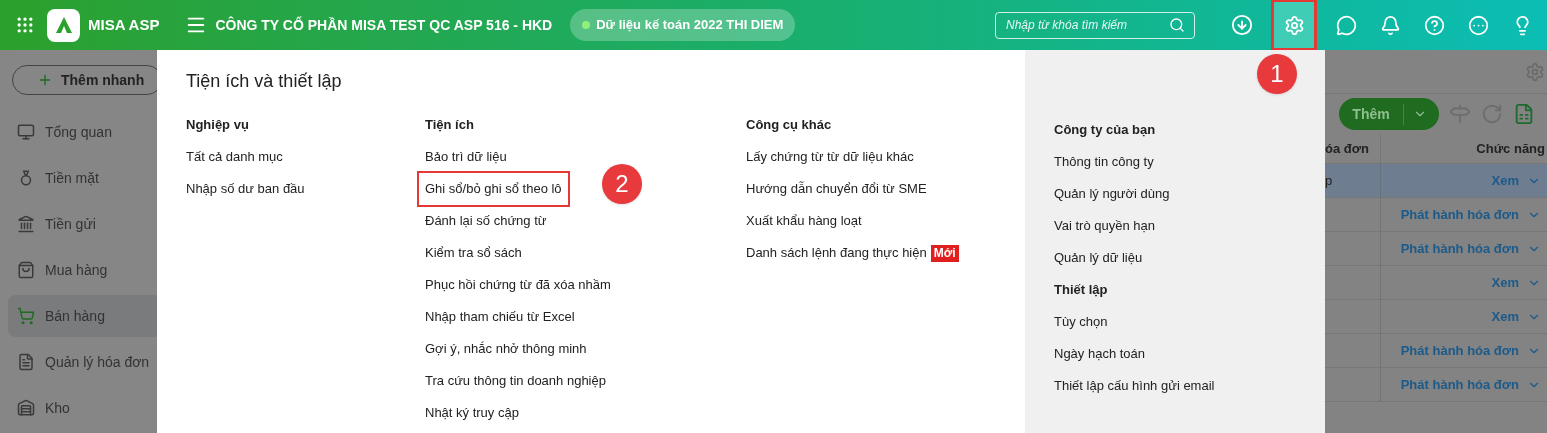 The height and width of the screenshot is (433, 1547). What do you see at coordinates (82, 178) in the screenshot?
I see `sidebar-item: Tiền mặt` at bounding box center [82, 178].